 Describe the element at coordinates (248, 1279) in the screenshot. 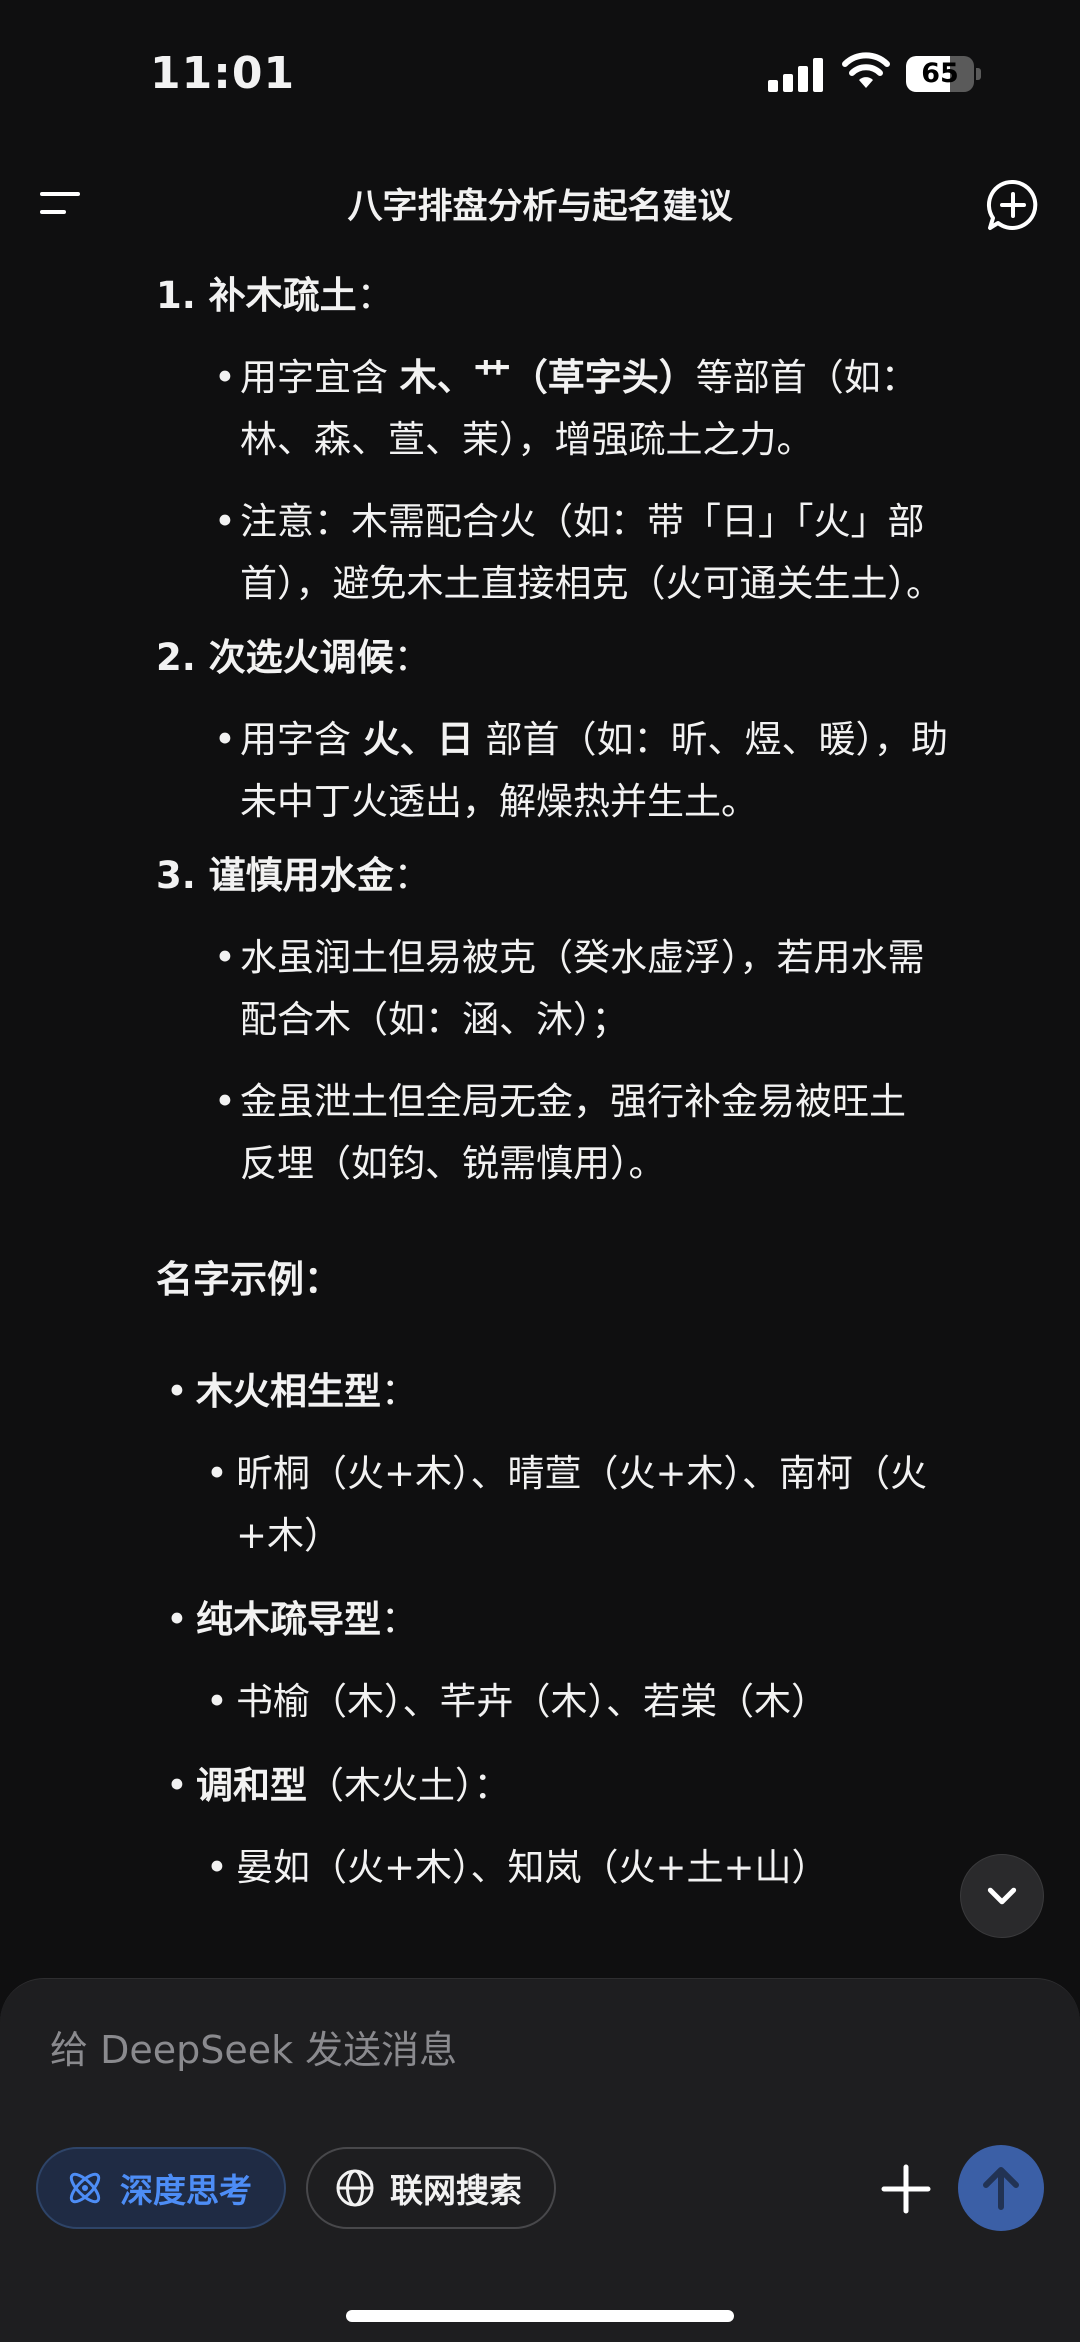

I see `examples-title: 名字示例：` at that location.